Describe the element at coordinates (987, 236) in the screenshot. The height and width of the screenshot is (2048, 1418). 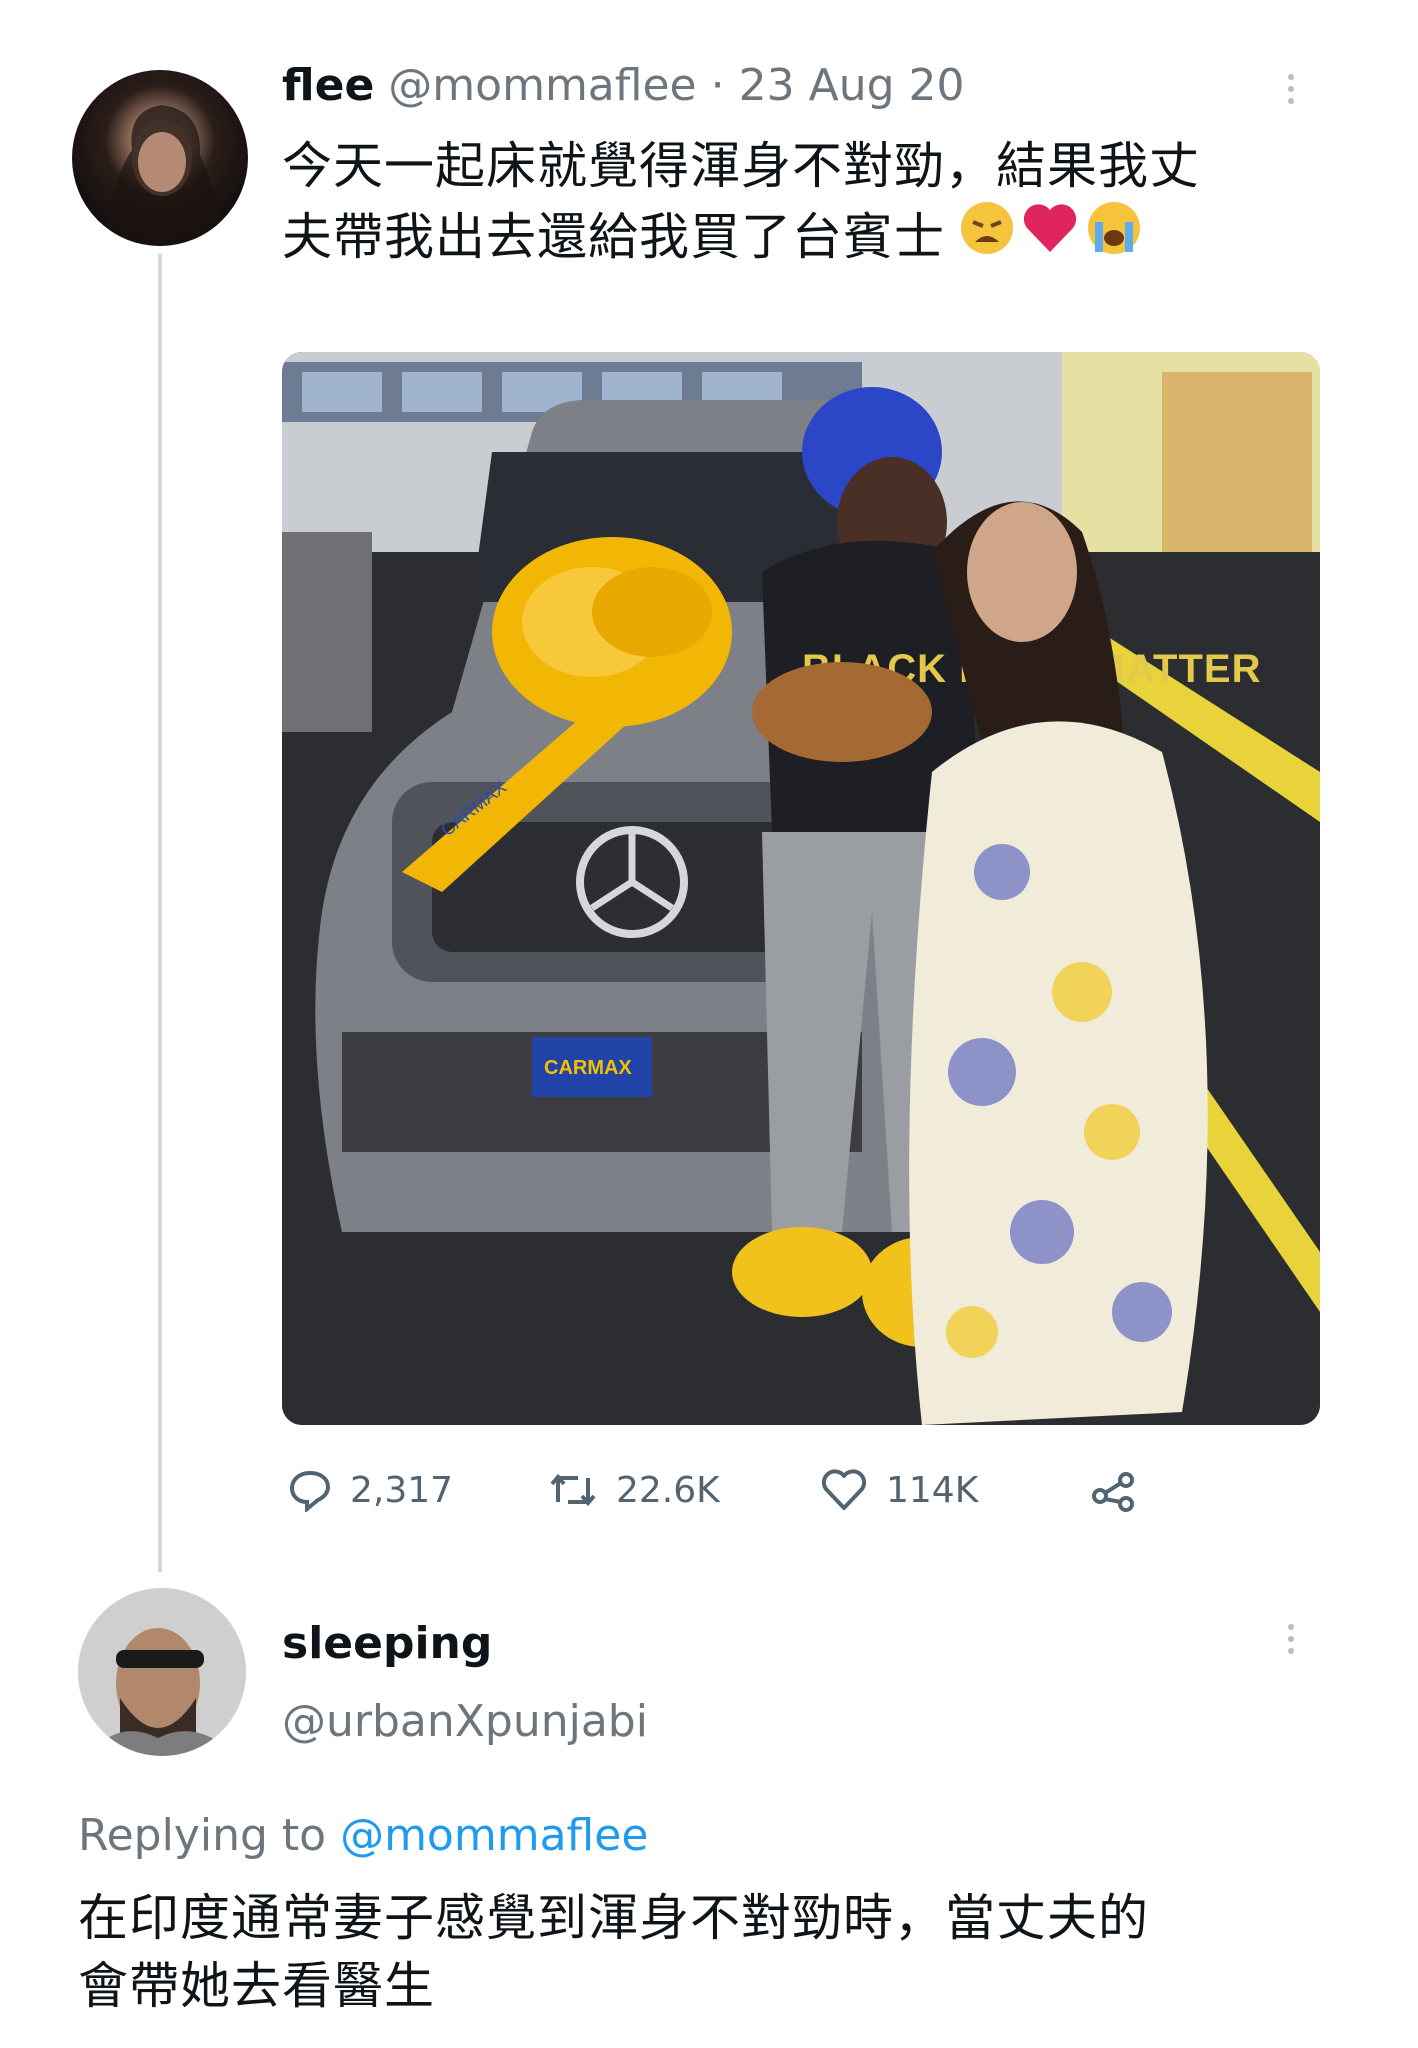
I see `weary-face-emoji` at that location.